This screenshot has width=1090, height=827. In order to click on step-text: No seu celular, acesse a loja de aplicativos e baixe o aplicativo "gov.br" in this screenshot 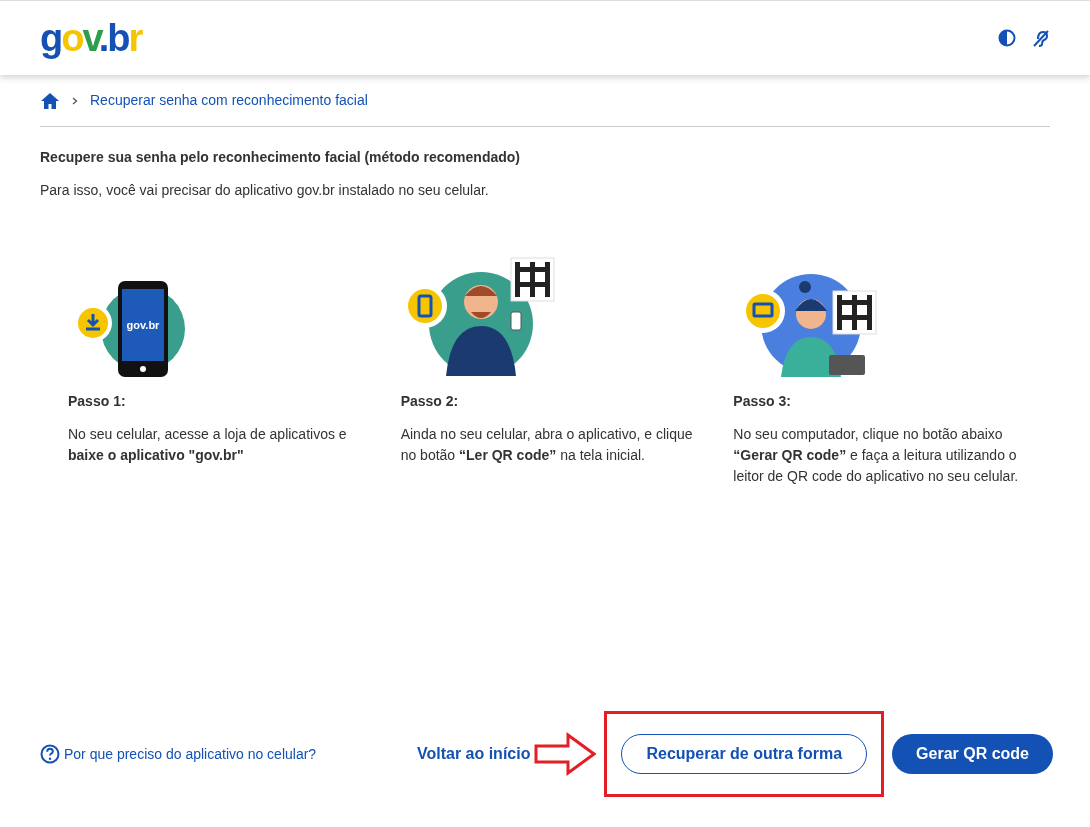, I will do `click(208, 445)`.